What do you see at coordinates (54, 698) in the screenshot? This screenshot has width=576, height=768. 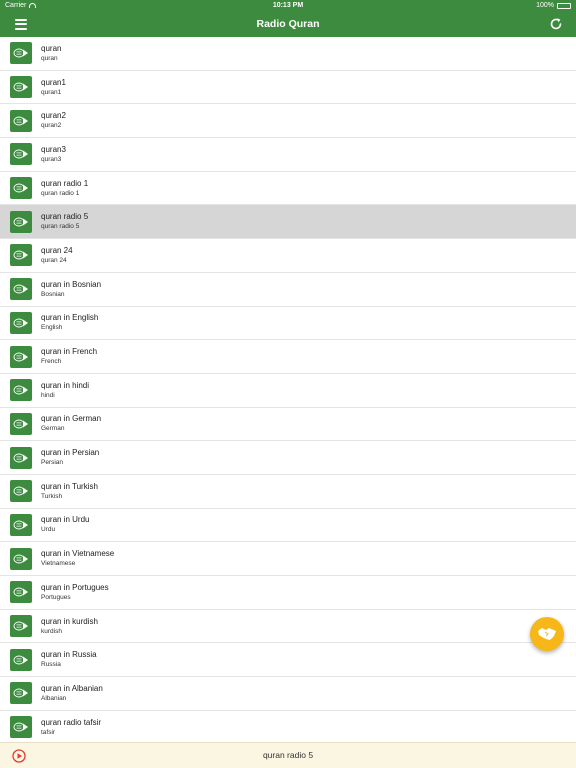 I see `station-subtitle: Albanian` at bounding box center [54, 698].